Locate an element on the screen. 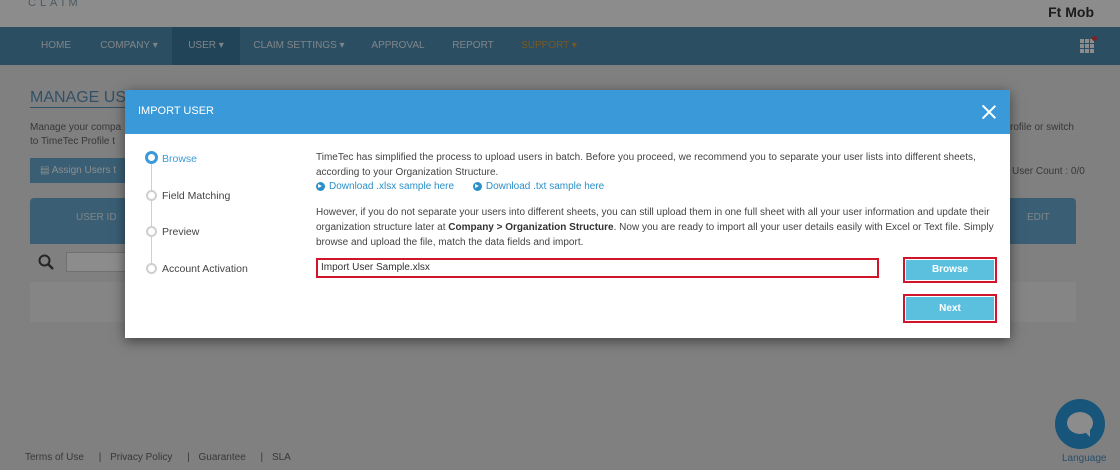 The width and height of the screenshot is (1120, 470). step-label: Field Matching is located at coordinates (196, 196).